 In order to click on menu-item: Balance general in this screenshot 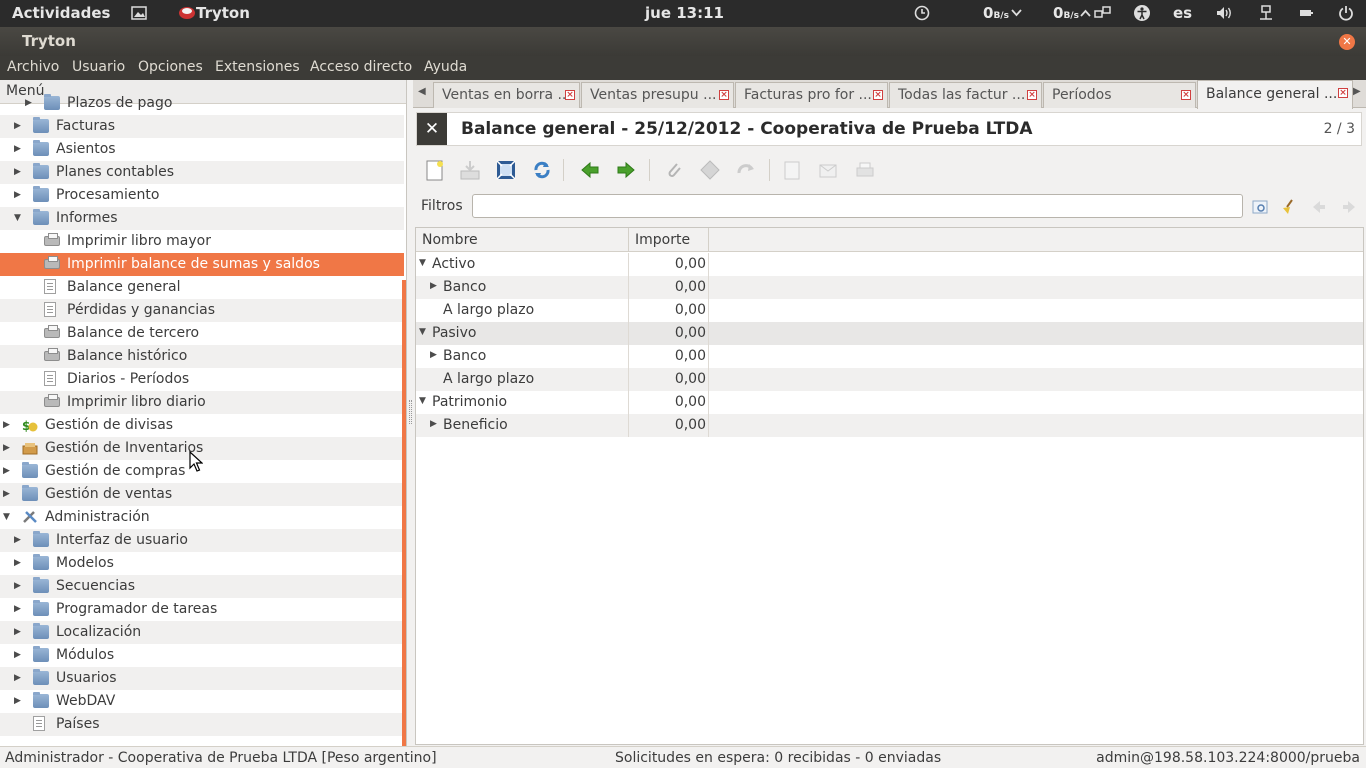, I will do `click(202, 287)`.